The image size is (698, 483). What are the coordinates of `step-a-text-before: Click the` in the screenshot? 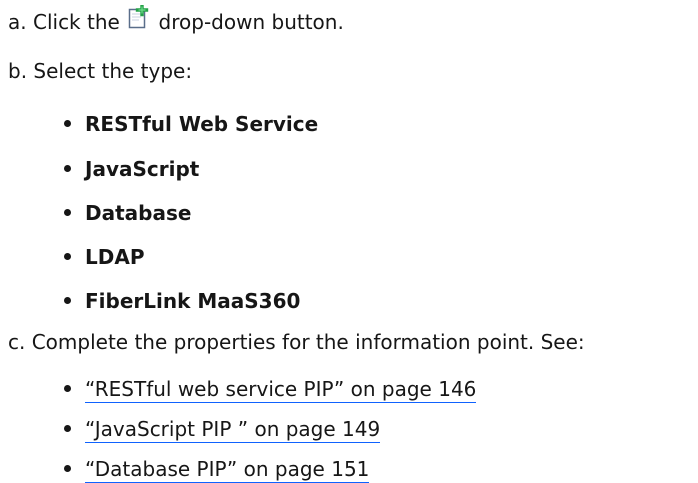 It's located at (76, 22).